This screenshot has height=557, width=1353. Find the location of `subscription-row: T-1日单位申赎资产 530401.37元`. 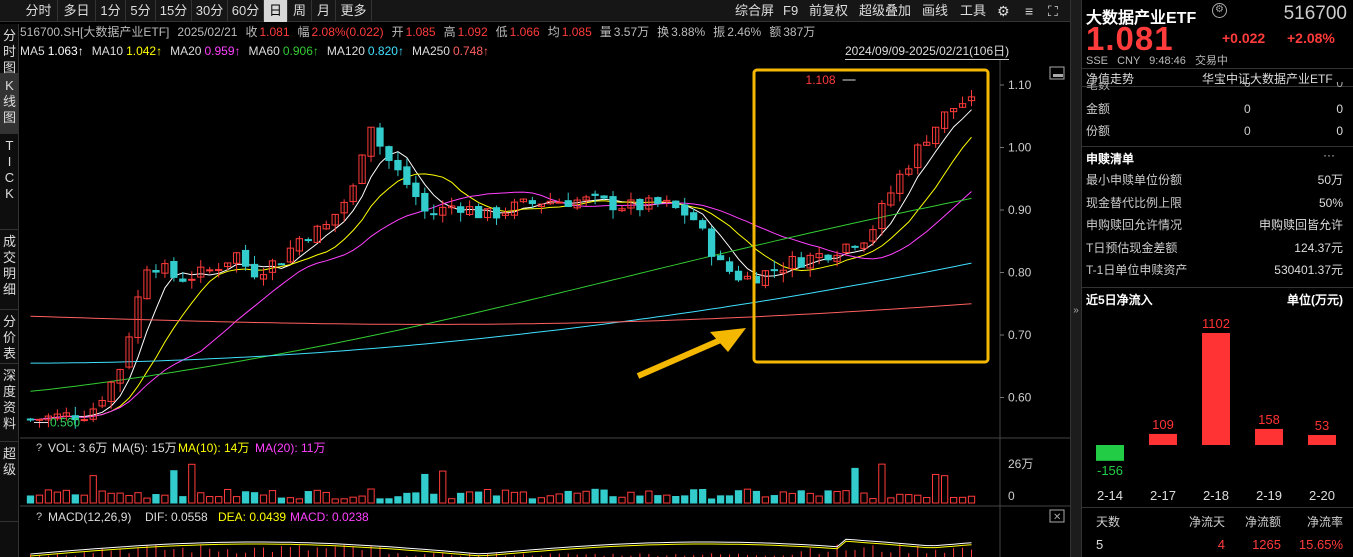

subscription-row: T-1日单位申赎资产 530401.37元 is located at coordinates (1214, 270).